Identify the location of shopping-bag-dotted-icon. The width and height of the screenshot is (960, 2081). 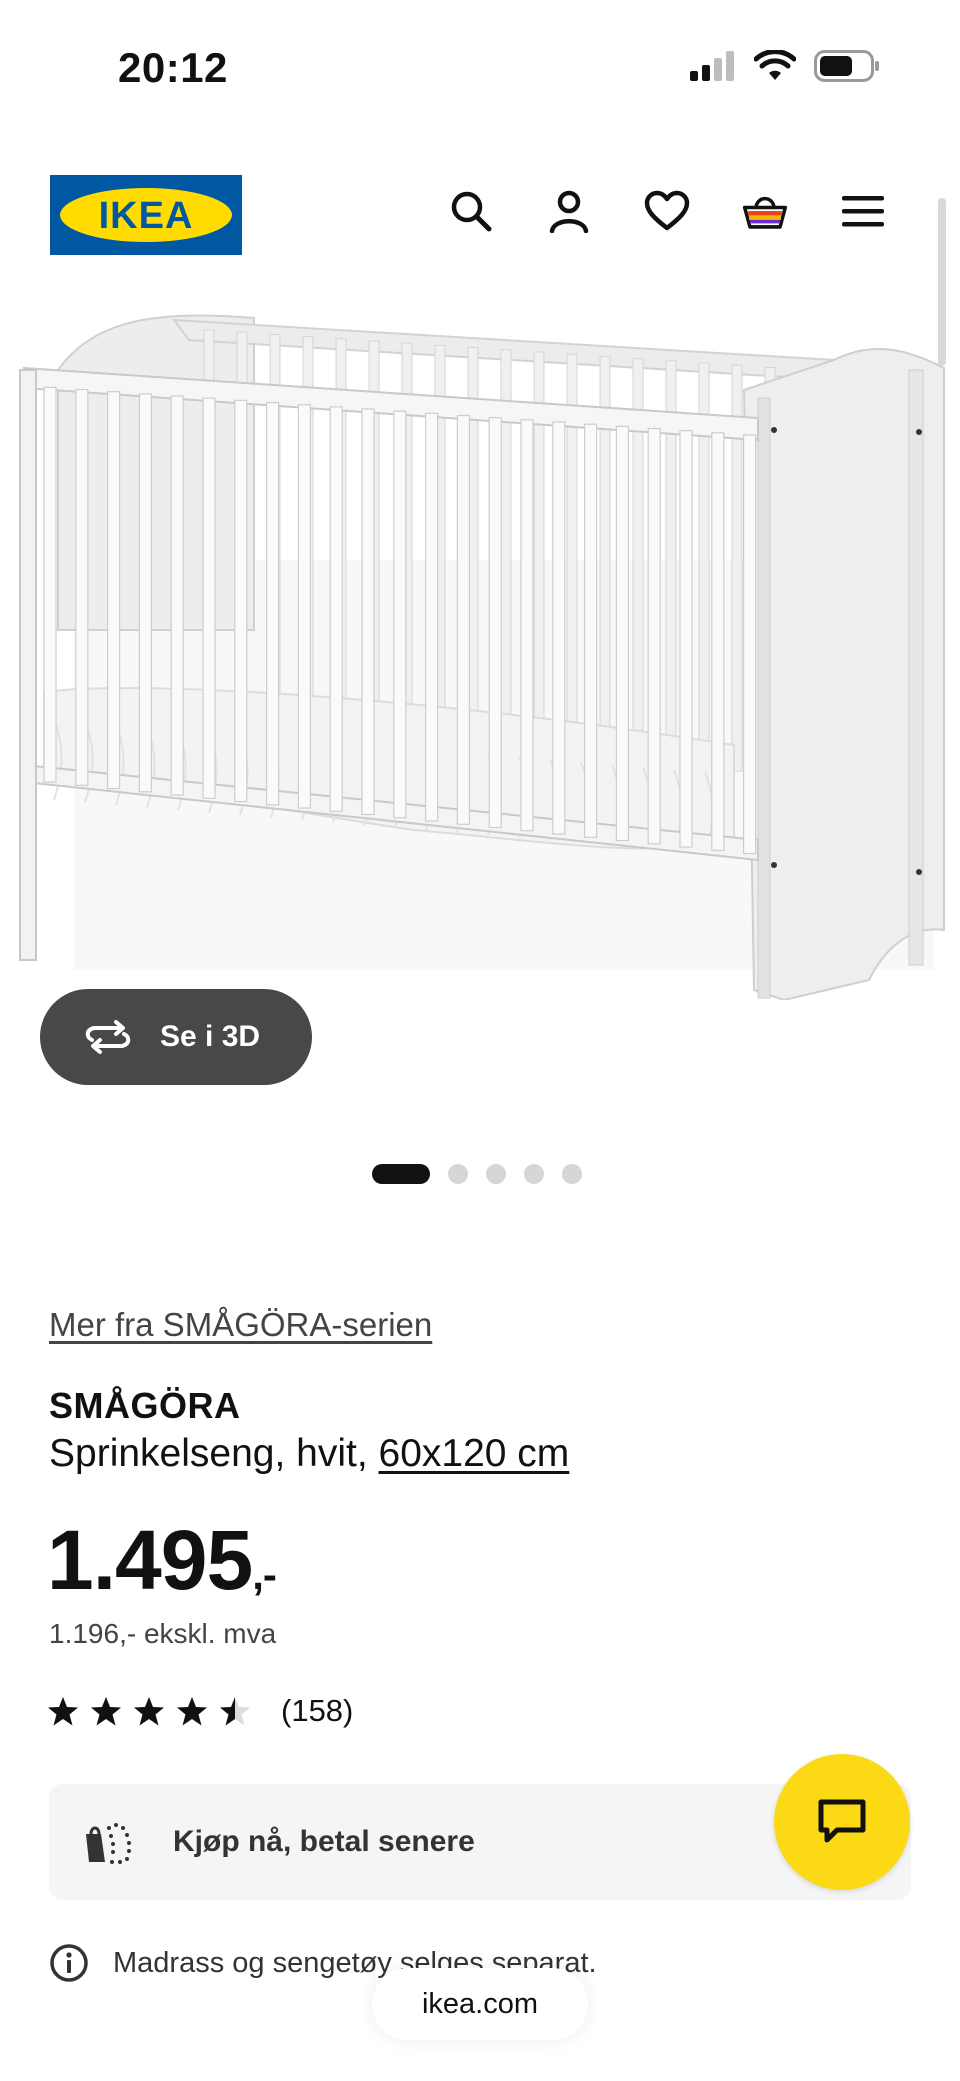
(108, 1843).